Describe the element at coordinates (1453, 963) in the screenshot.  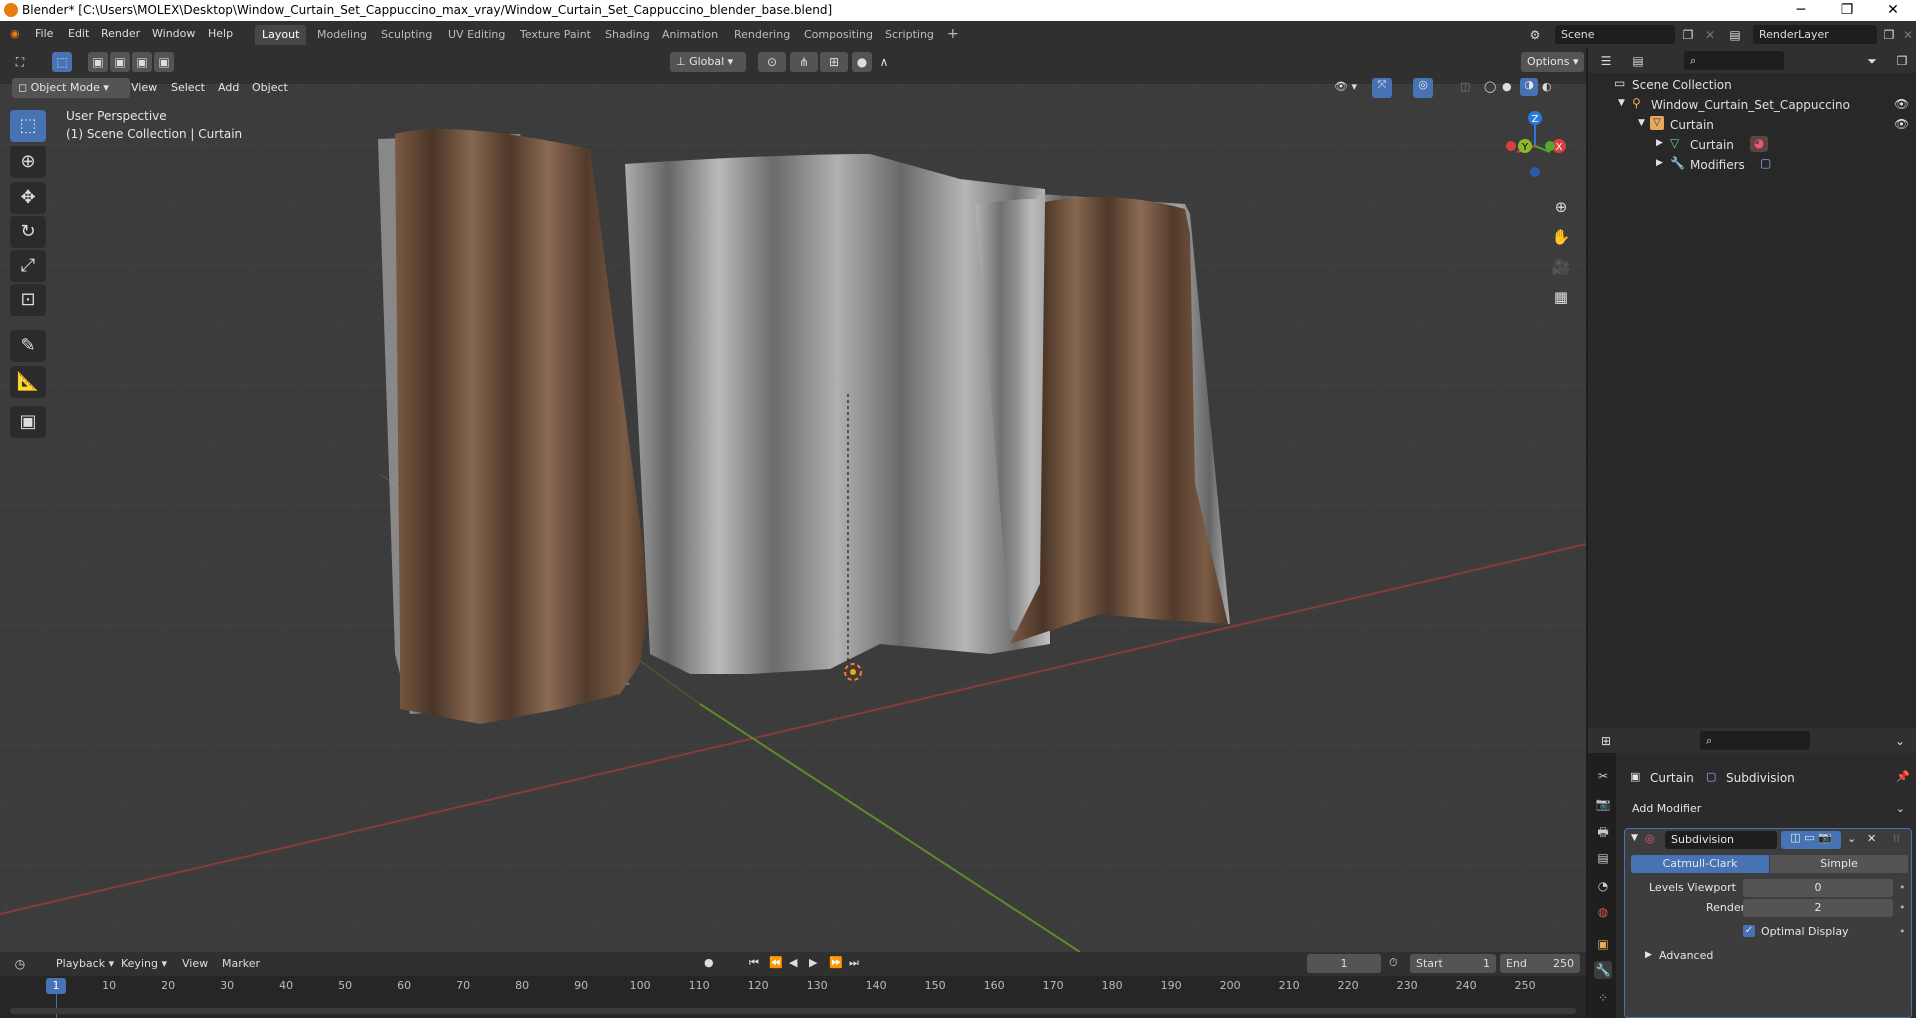
I see `start-frame-field: Start 1` at that location.